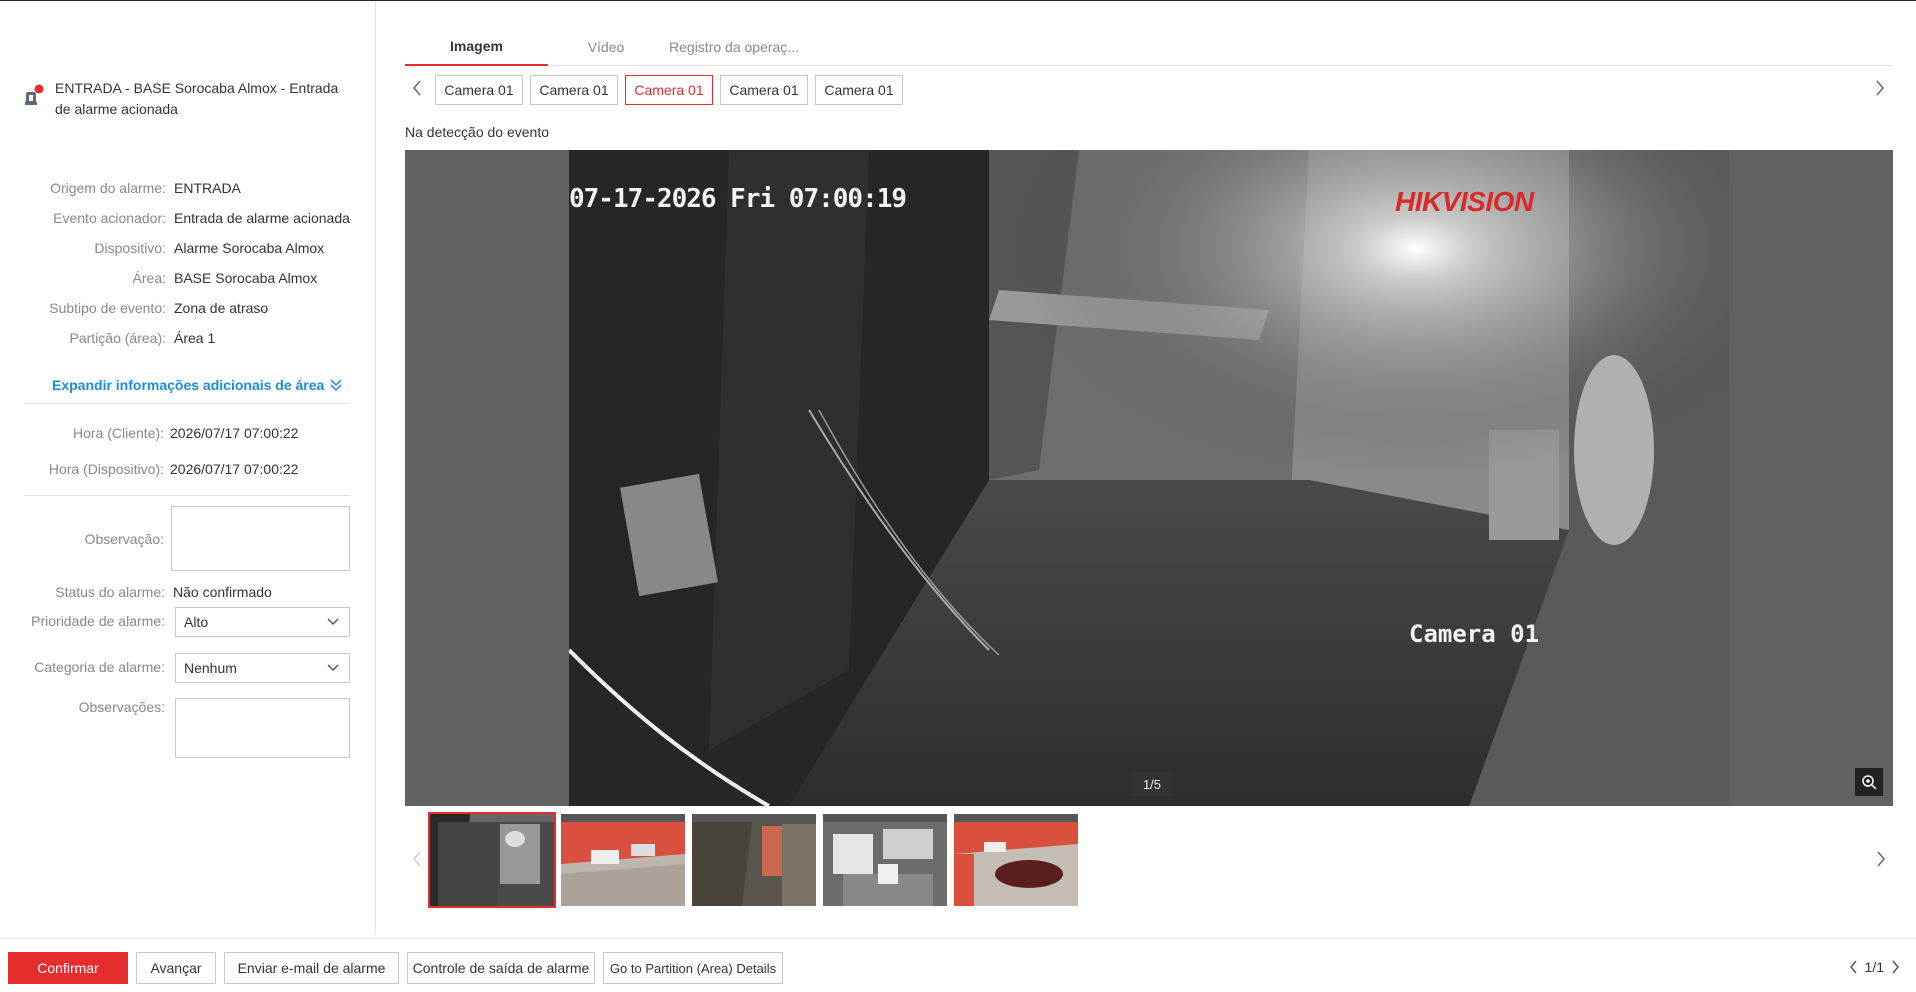  I want to click on camera-prev-arrow, so click(417, 90).